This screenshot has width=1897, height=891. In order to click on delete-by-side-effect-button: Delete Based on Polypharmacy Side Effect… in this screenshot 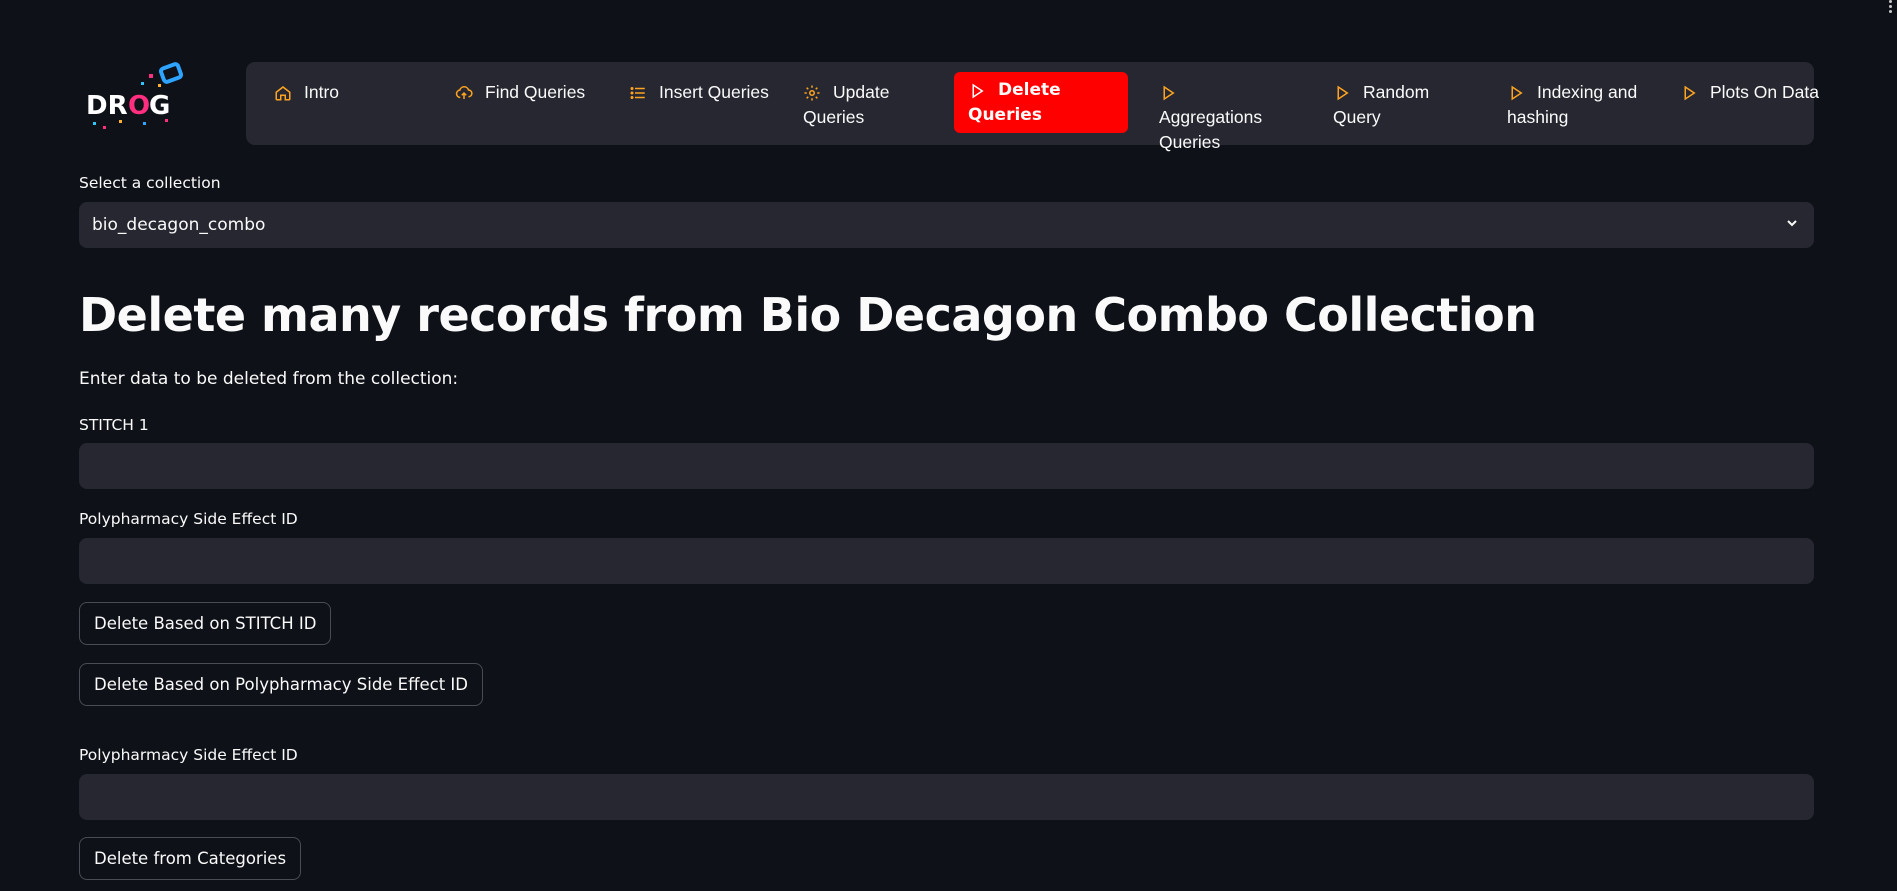, I will do `click(281, 684)`.